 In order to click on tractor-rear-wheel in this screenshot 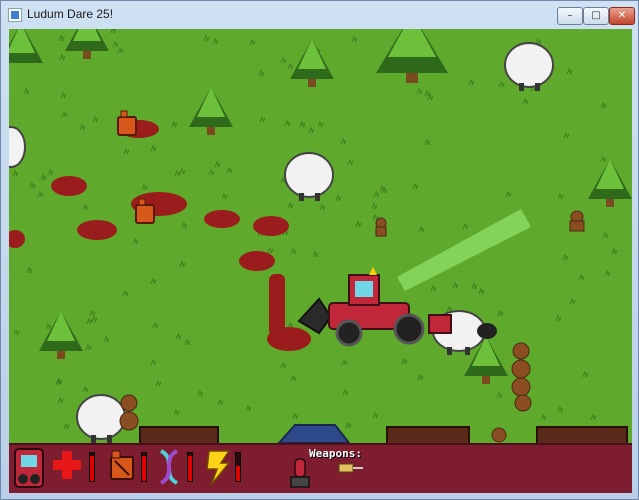, I will do `click(409, 329)`.